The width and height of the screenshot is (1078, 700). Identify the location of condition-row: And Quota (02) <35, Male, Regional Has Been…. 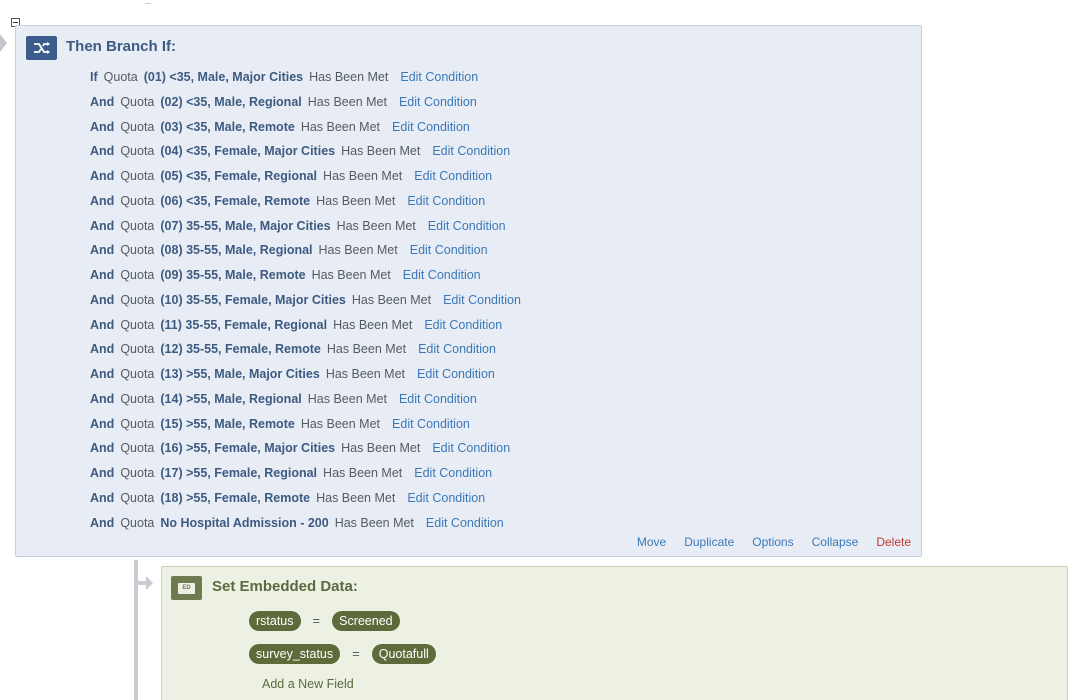
(305, 103).